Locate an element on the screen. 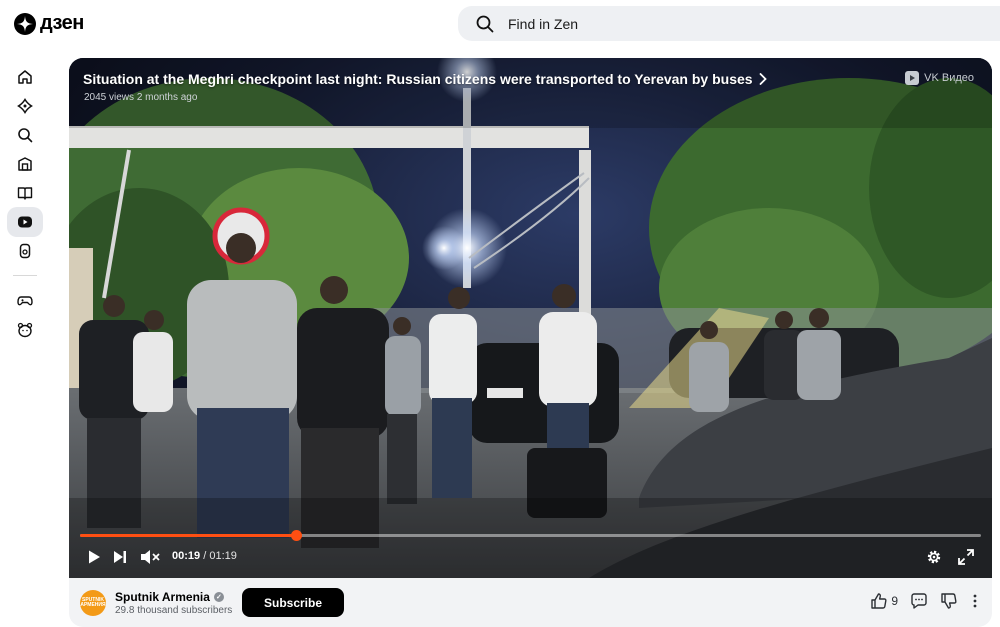 This screenshot has width=1000, height=627. sidebar is located at coordinates (25, 203).